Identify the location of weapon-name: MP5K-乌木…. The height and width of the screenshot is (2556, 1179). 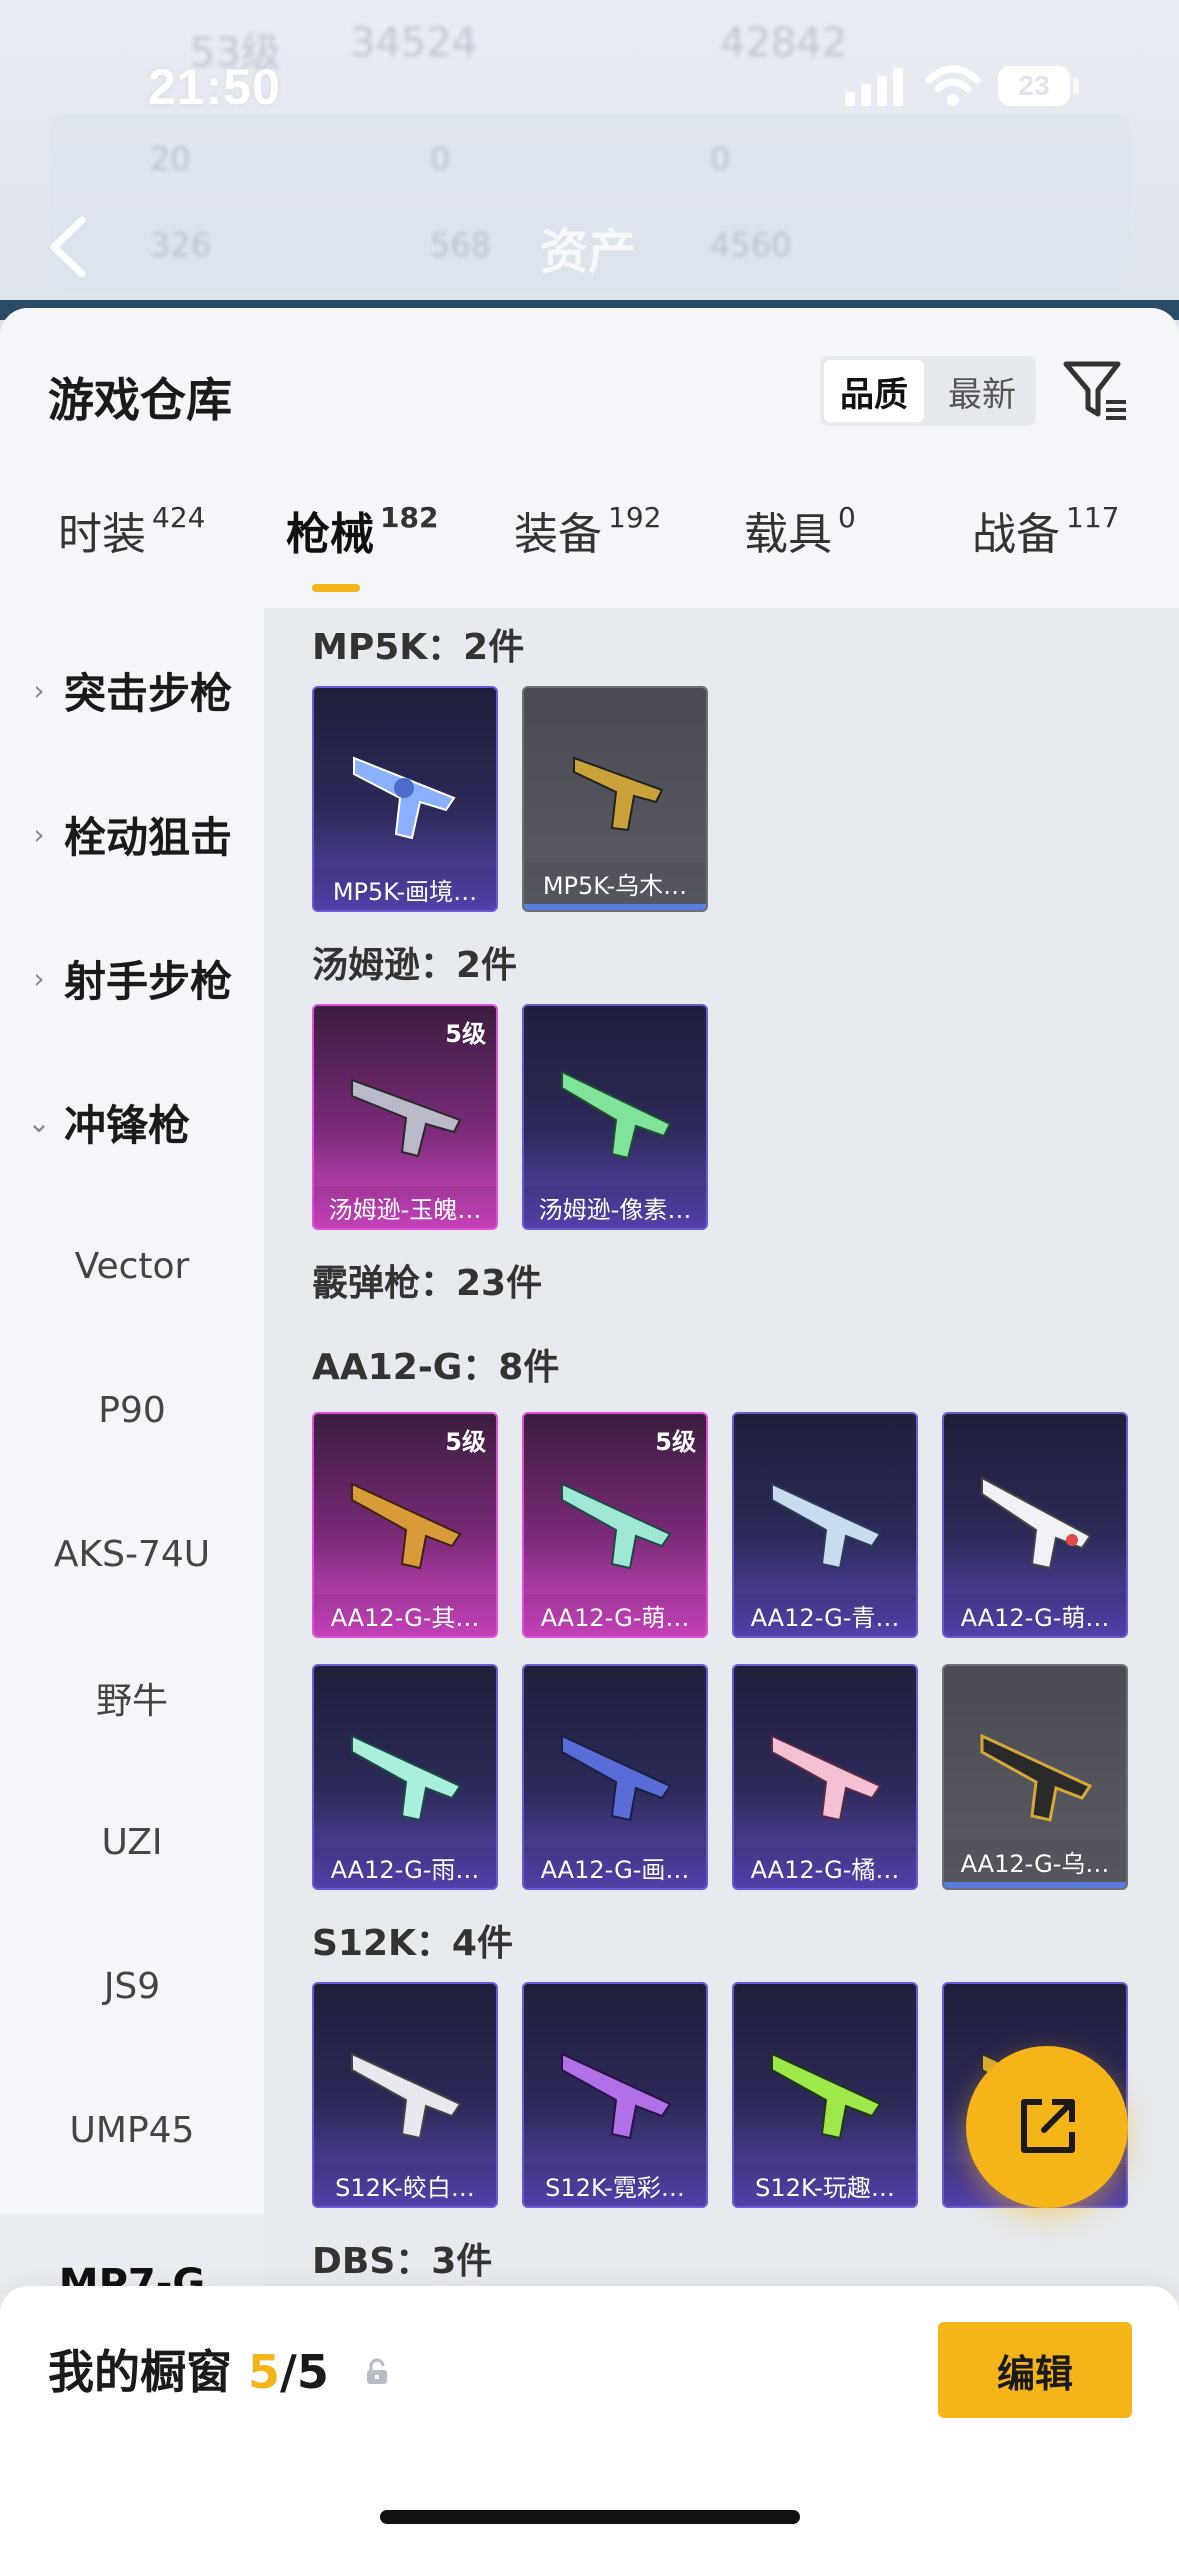
(615, 886).